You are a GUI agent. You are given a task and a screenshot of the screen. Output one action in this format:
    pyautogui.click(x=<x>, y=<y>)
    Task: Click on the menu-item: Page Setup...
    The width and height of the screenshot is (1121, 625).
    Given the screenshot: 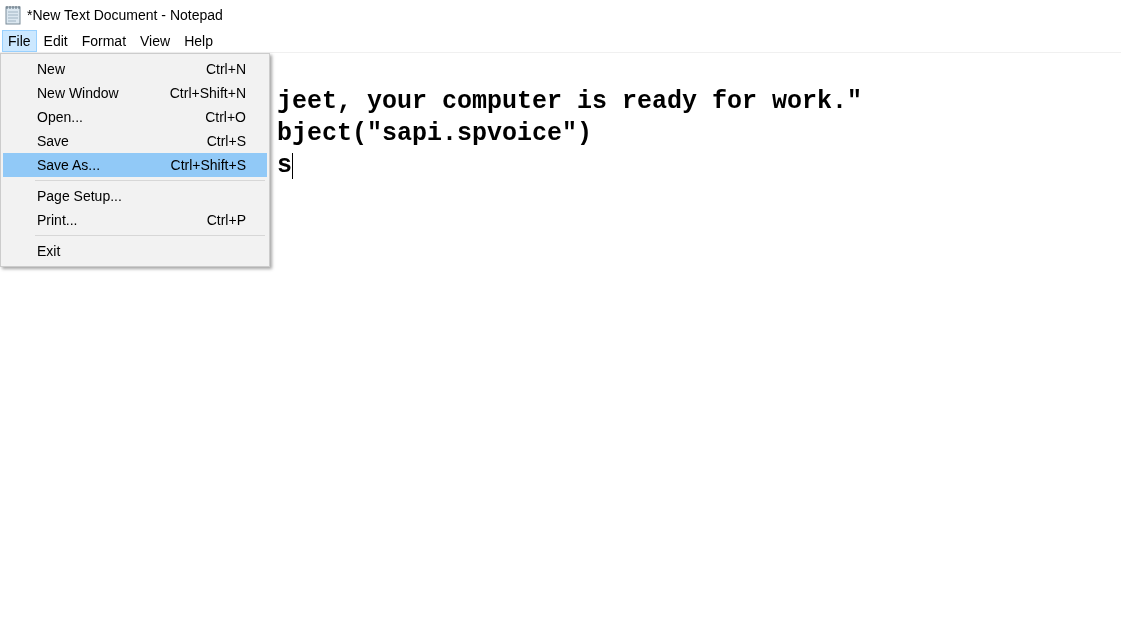 What is the action you would take?
    pyautogui.click(x=135, y=196)
    